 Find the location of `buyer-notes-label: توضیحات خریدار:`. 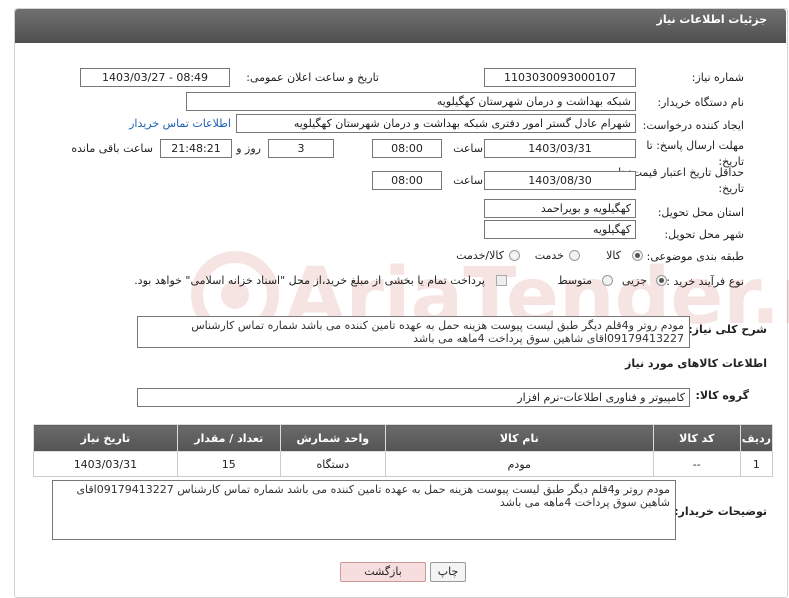

buyer-notes-label: توضیحات خریدار: is located at coordinates (720, 511).